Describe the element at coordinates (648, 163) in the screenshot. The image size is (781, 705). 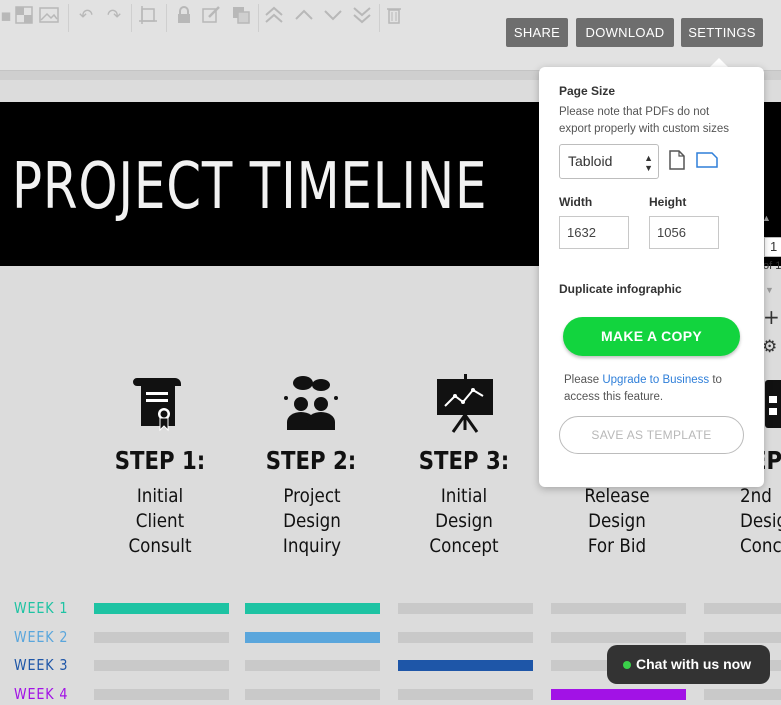
I see `select-arrows-icon: ▲ ▼` at that location.